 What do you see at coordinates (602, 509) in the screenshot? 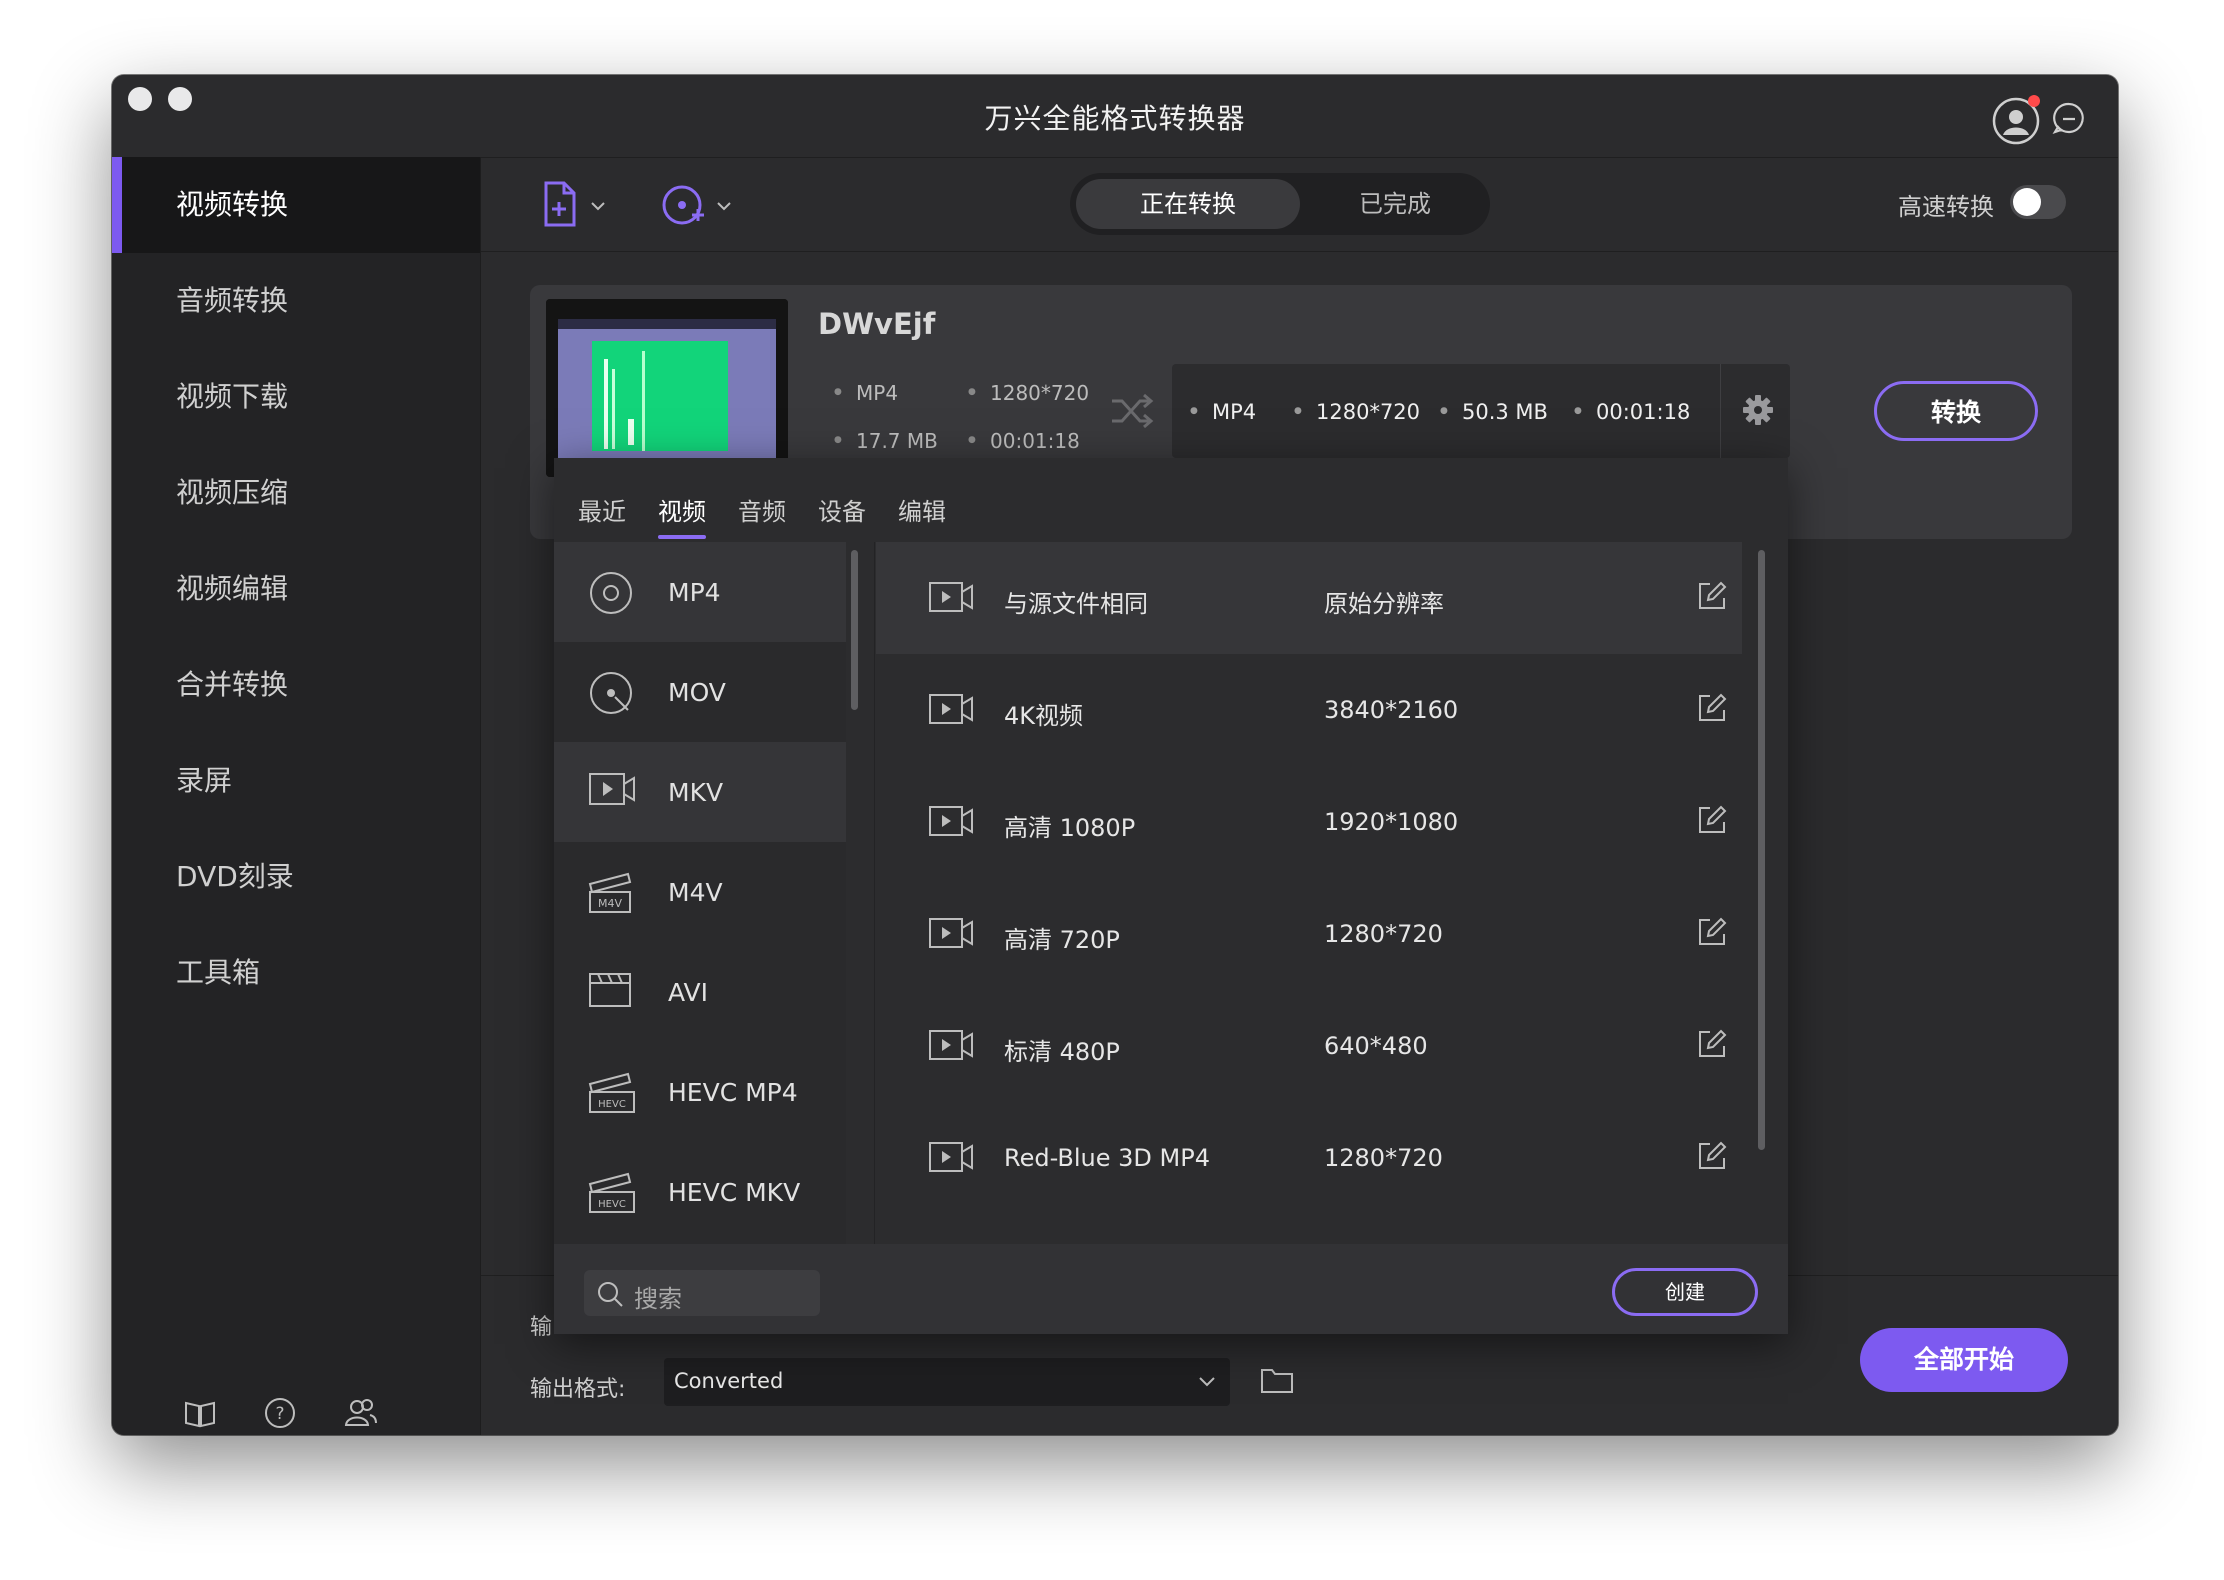
I see `tab-recent: 最近` at bounding box center [602, 509].